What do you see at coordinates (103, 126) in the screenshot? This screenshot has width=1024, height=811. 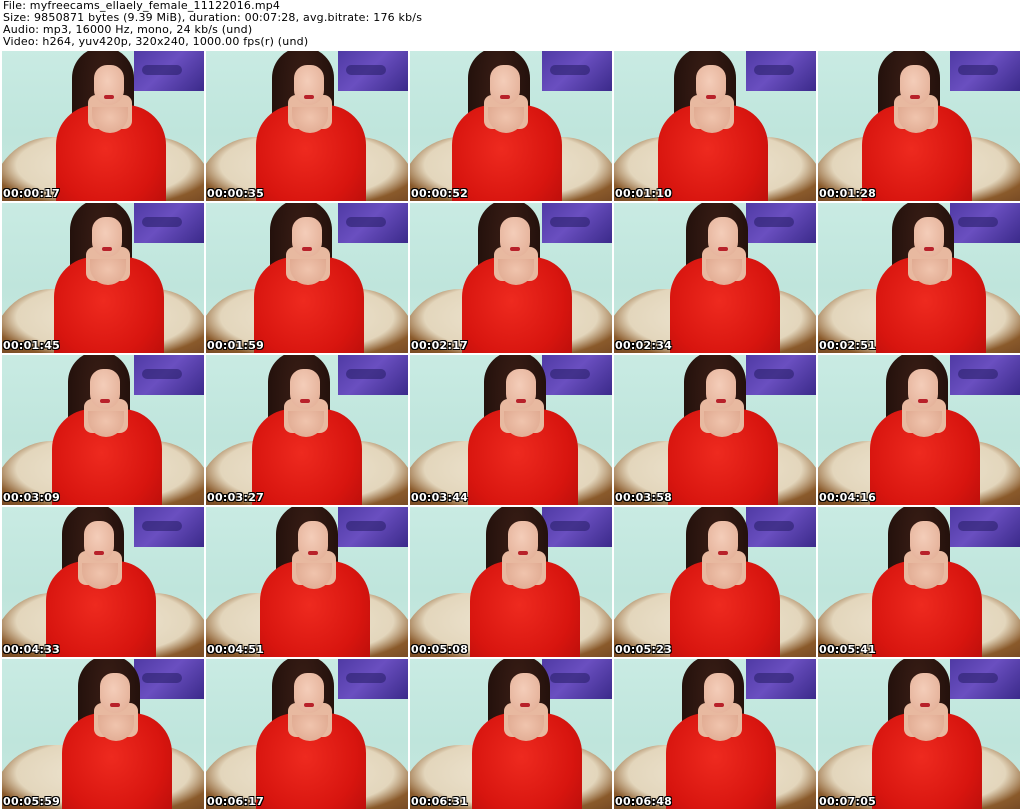 I see `video-thumbnail: 00:00:17` at bounding box center [103, 126].